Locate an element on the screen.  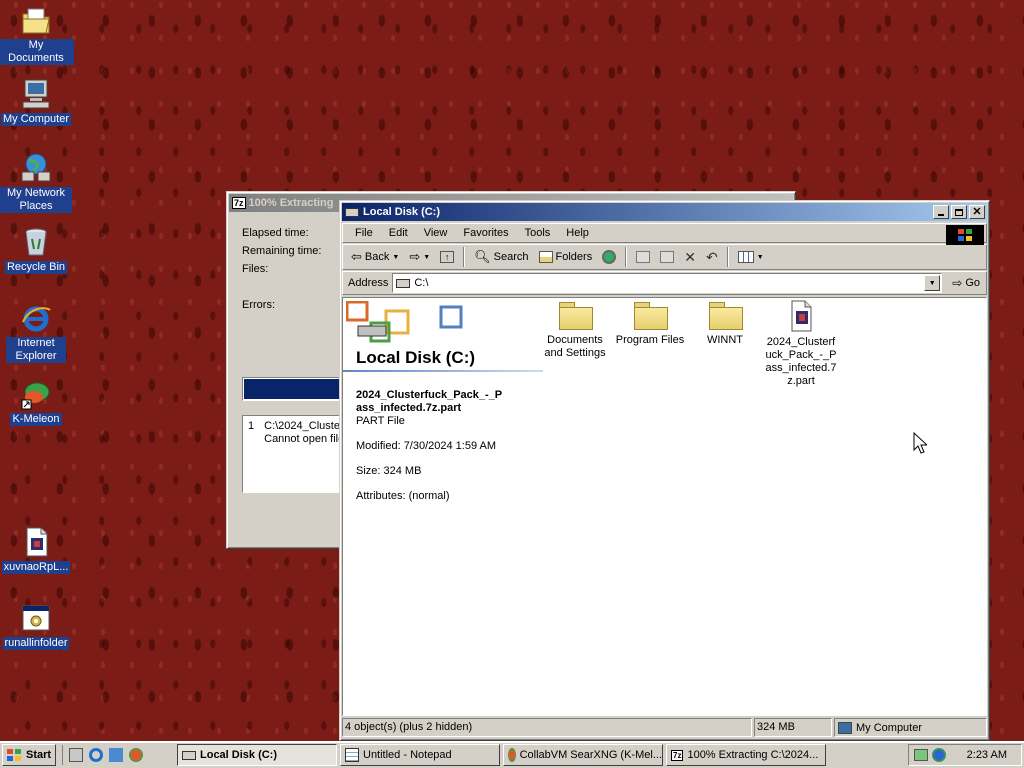
minimize-icon is located at coordinates (941, 214).